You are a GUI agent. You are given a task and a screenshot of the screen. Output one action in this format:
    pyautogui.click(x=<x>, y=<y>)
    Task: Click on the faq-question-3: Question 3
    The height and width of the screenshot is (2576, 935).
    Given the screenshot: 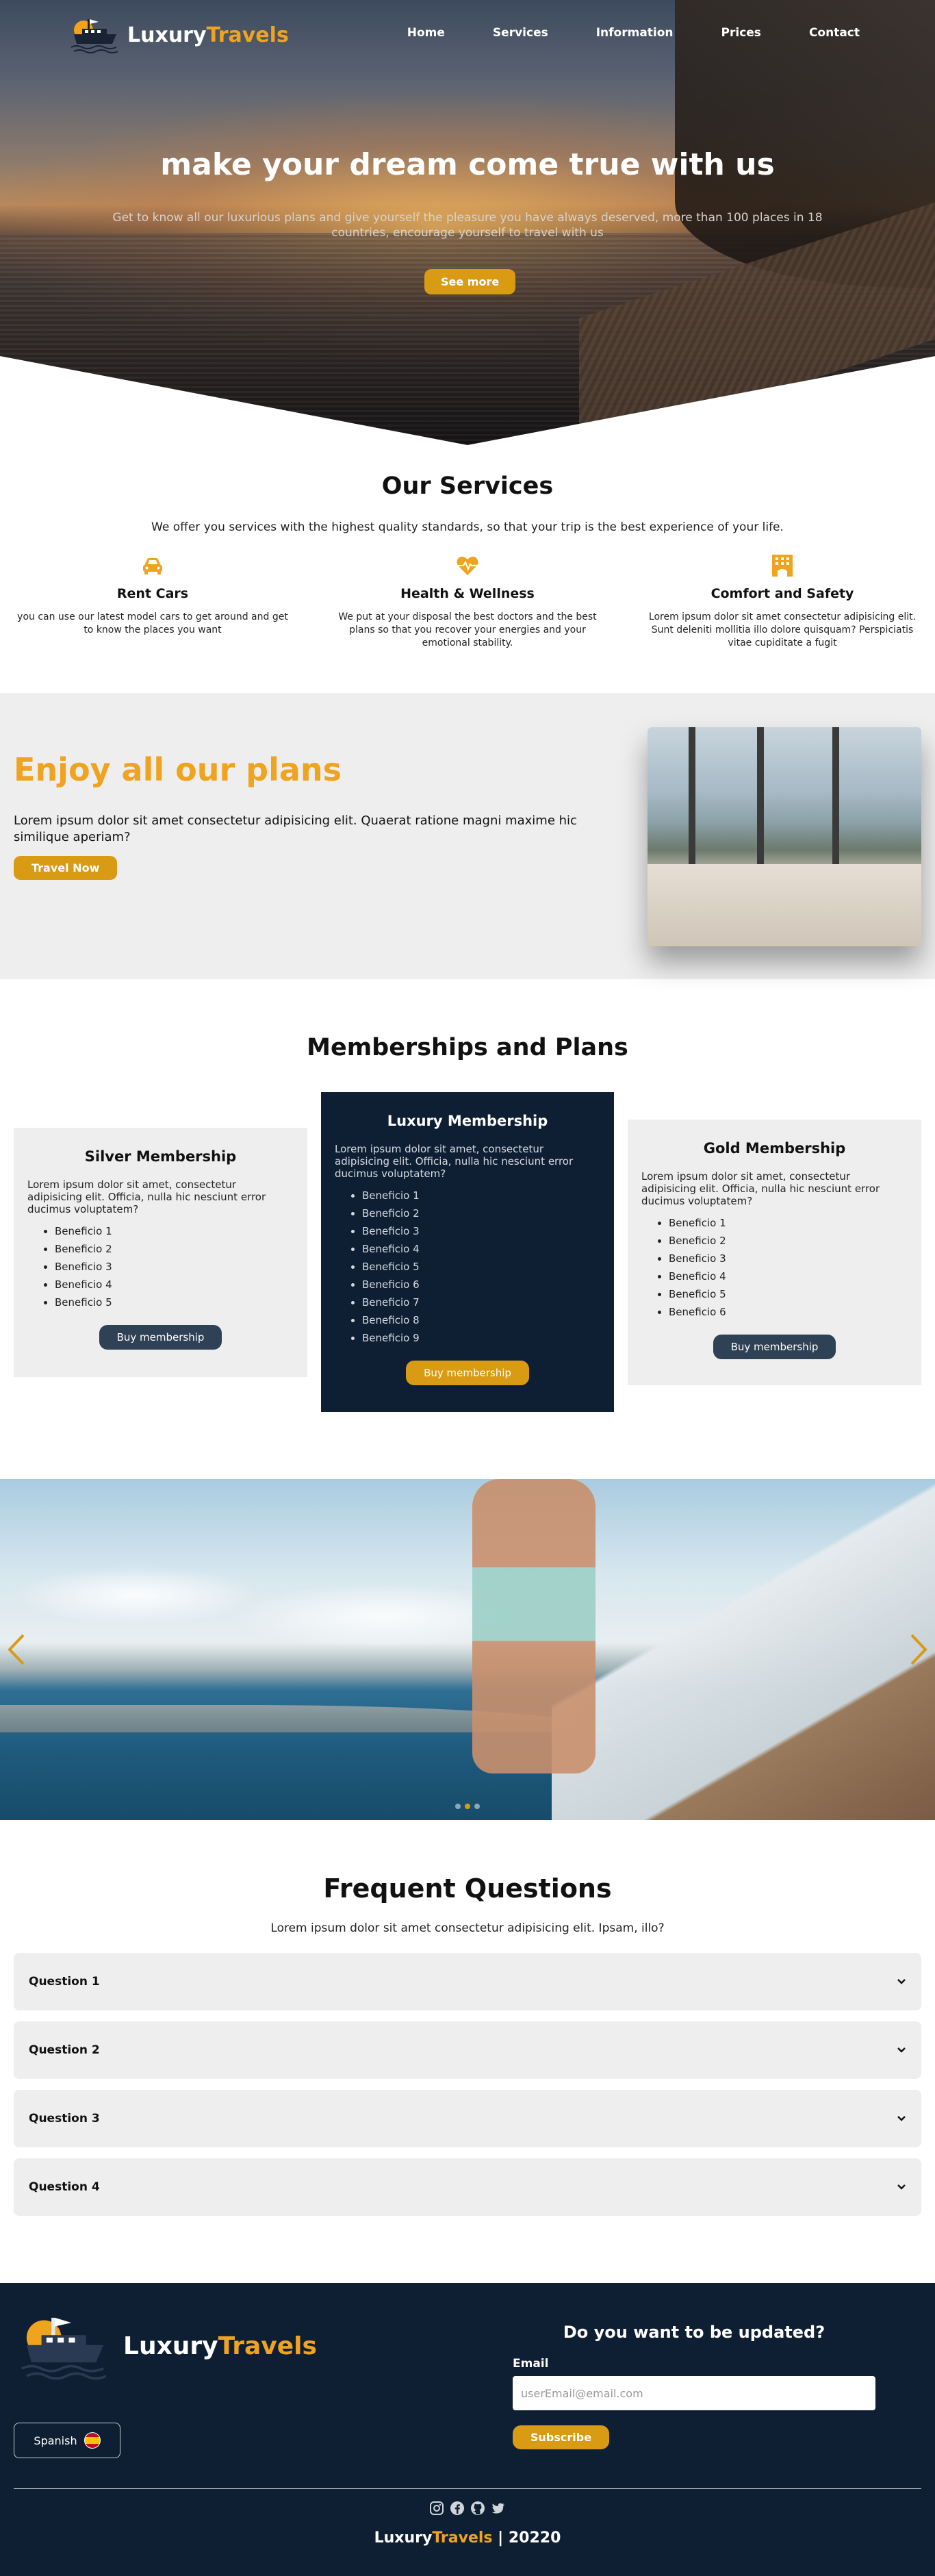 What is the action you would take?
    pyautogui.click(x=467, y=2118)
    